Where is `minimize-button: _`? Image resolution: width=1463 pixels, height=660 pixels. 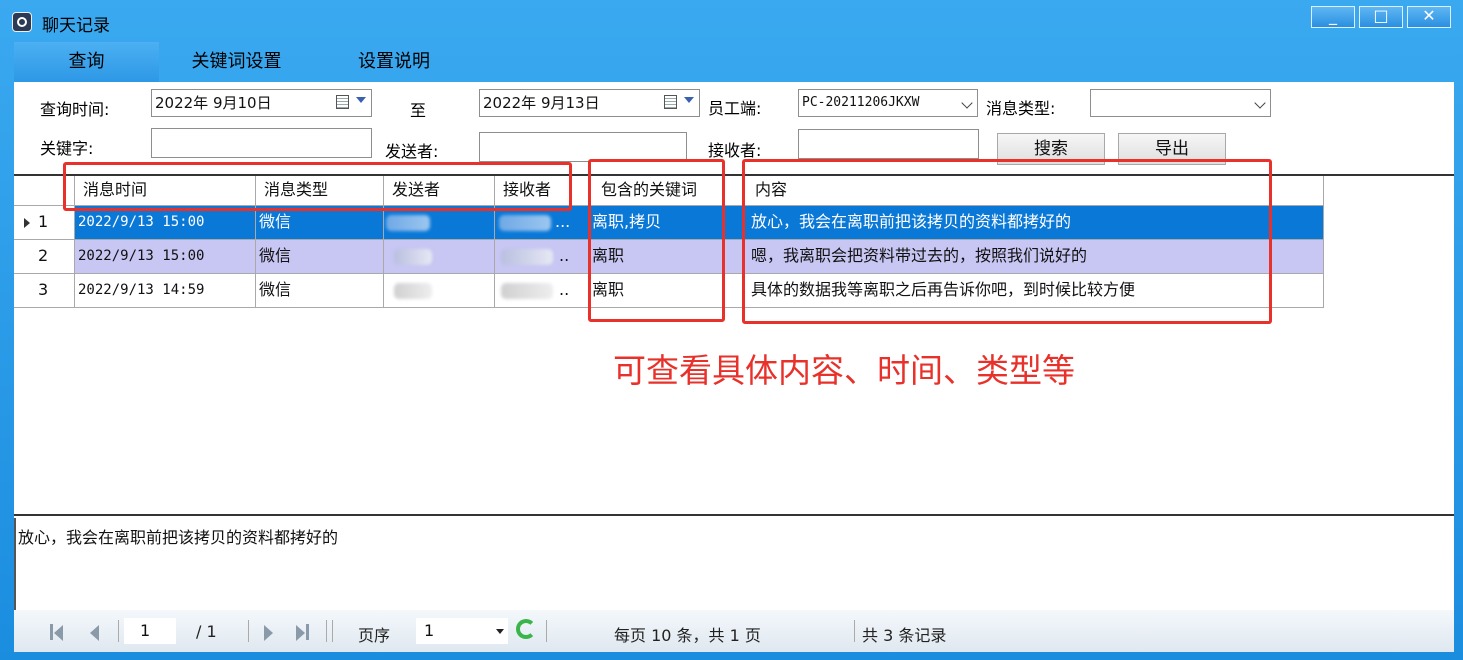 minimize-button: _ is located at coordinates (1333, 17).